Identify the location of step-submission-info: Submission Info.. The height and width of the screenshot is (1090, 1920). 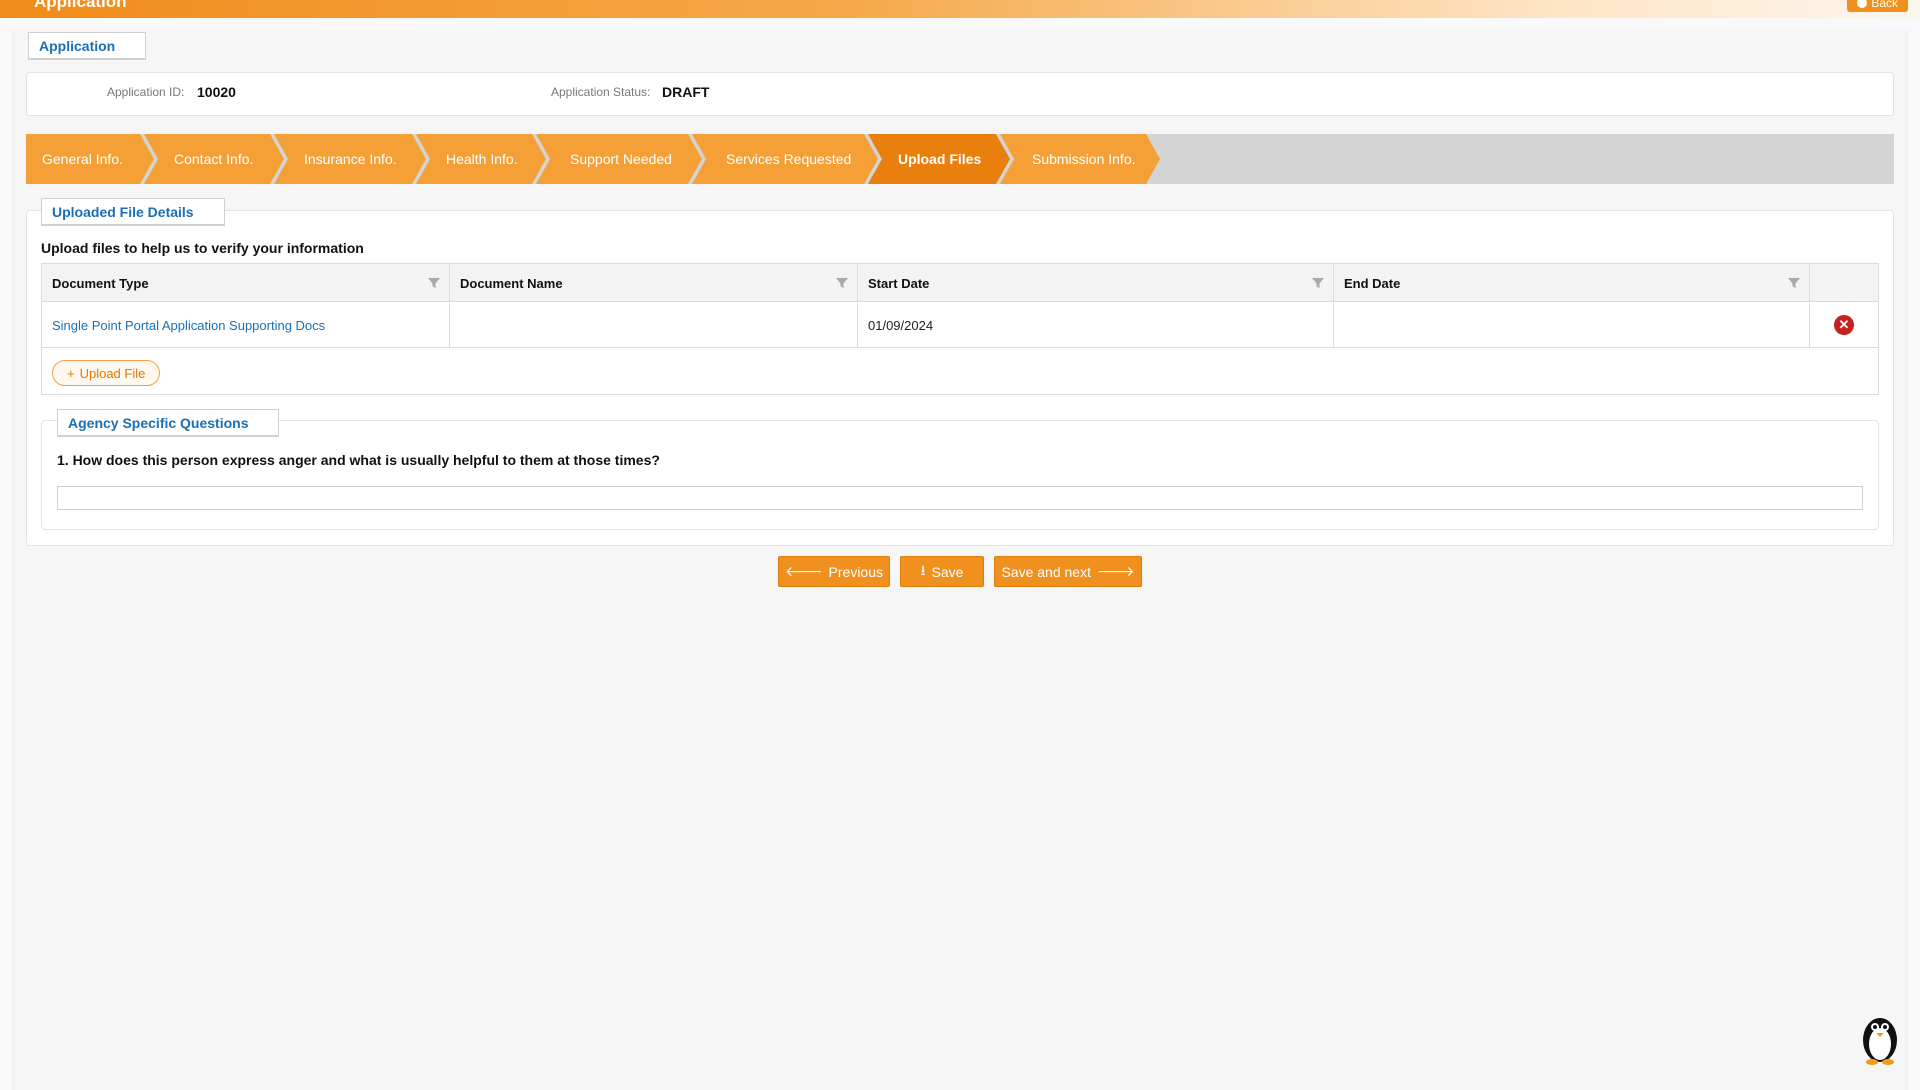
(1080, 159).